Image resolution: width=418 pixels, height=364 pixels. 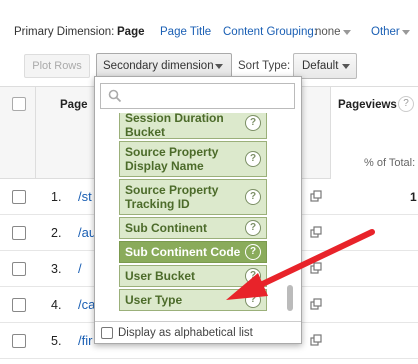 I want to click on primary-dimension-label: Primary Dimension:, so click(x=64, y=32).